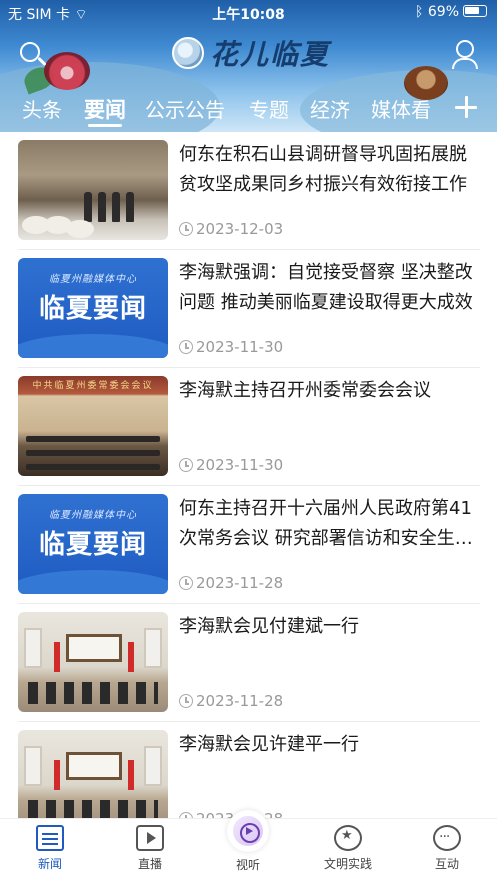 Image resolution: width=497 pixels, height=883 pixels. Describe the element at coordinates (248, 110) in the screenshot. I see `channel-tabs: 头条 要闻 公示公告 专题 经济 媒体看` at that location.